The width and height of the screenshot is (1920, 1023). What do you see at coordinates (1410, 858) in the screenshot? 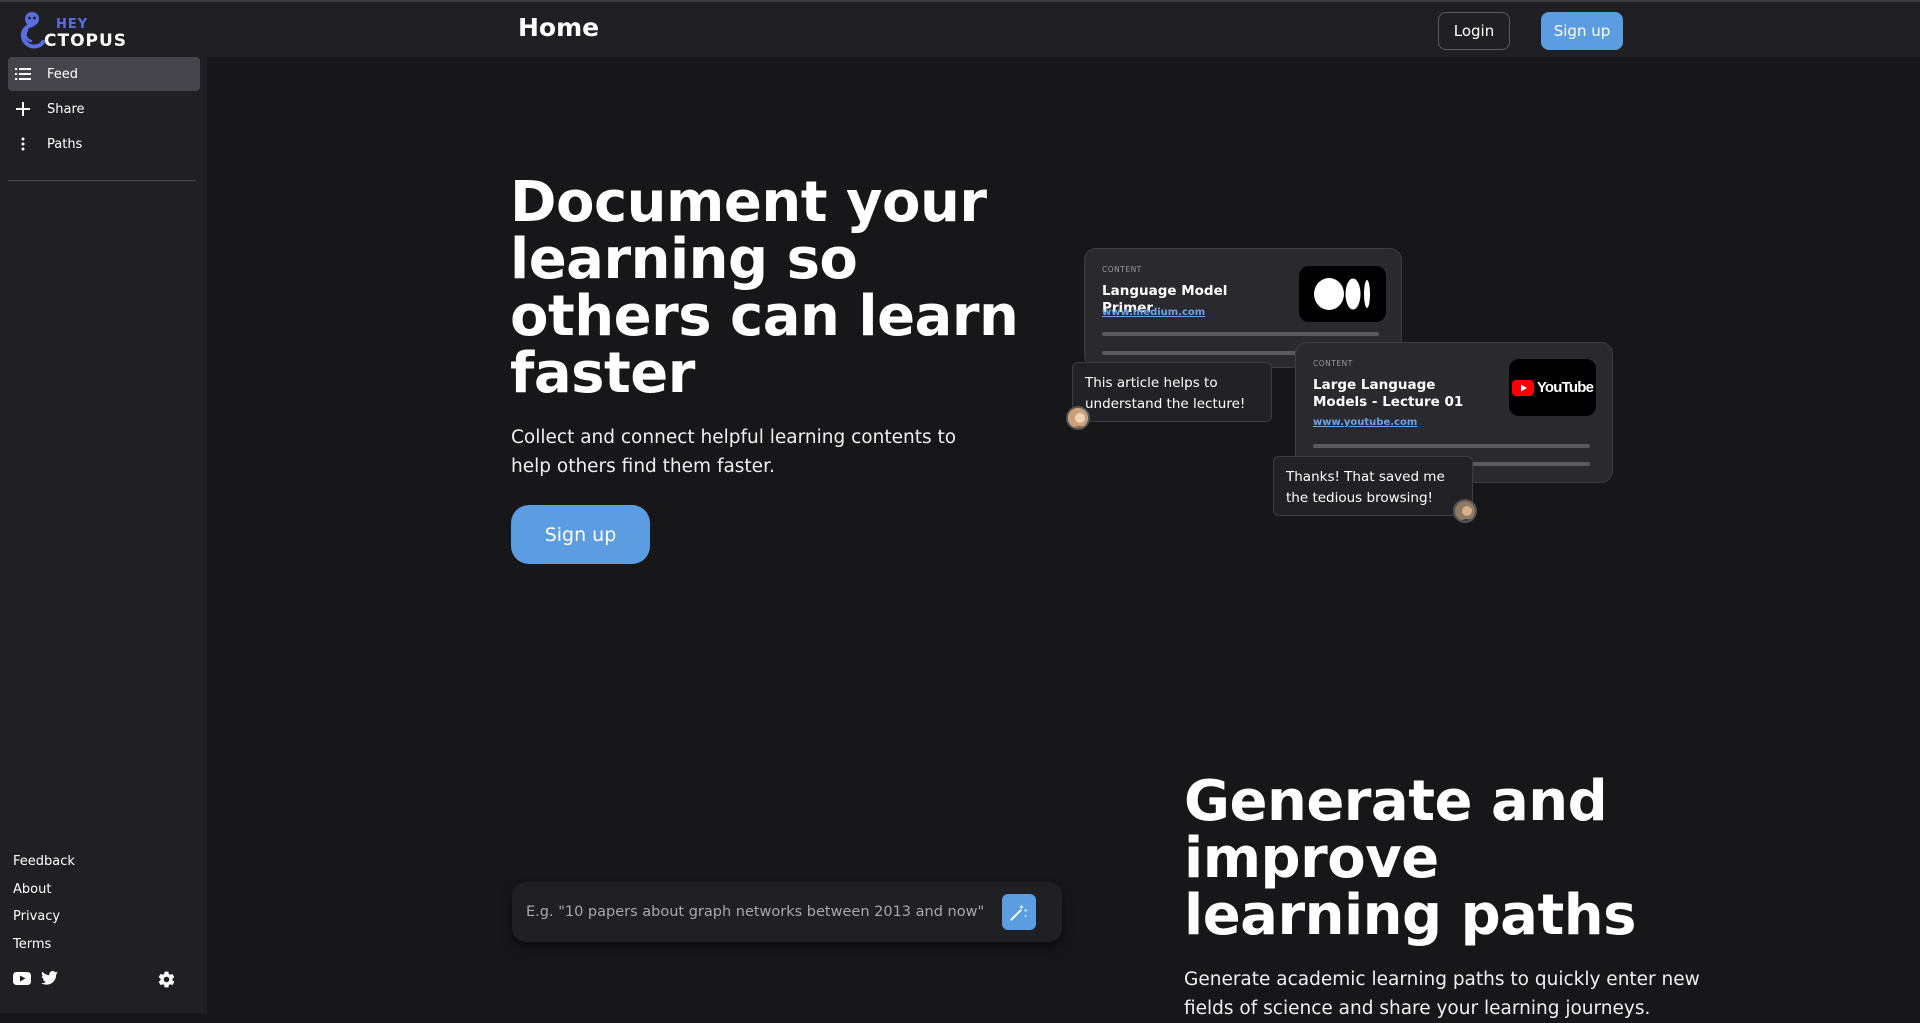
I see `section2-title: Generate and improve learning paths` at bounding box center [1410, 858].